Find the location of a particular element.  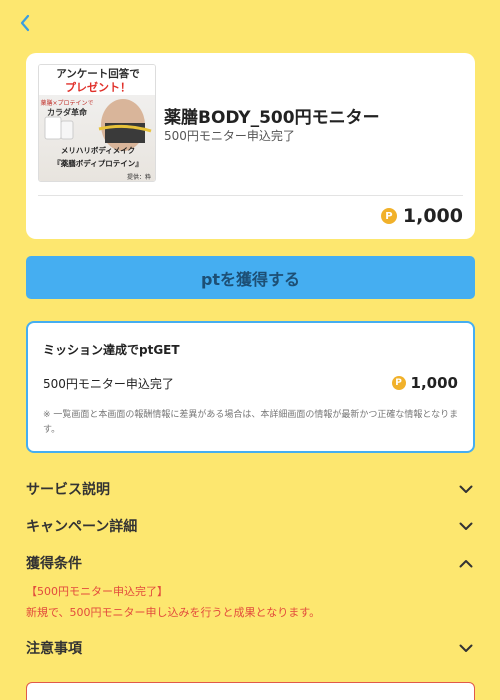

chevron-left-icon is located at coordinates (25, 23).